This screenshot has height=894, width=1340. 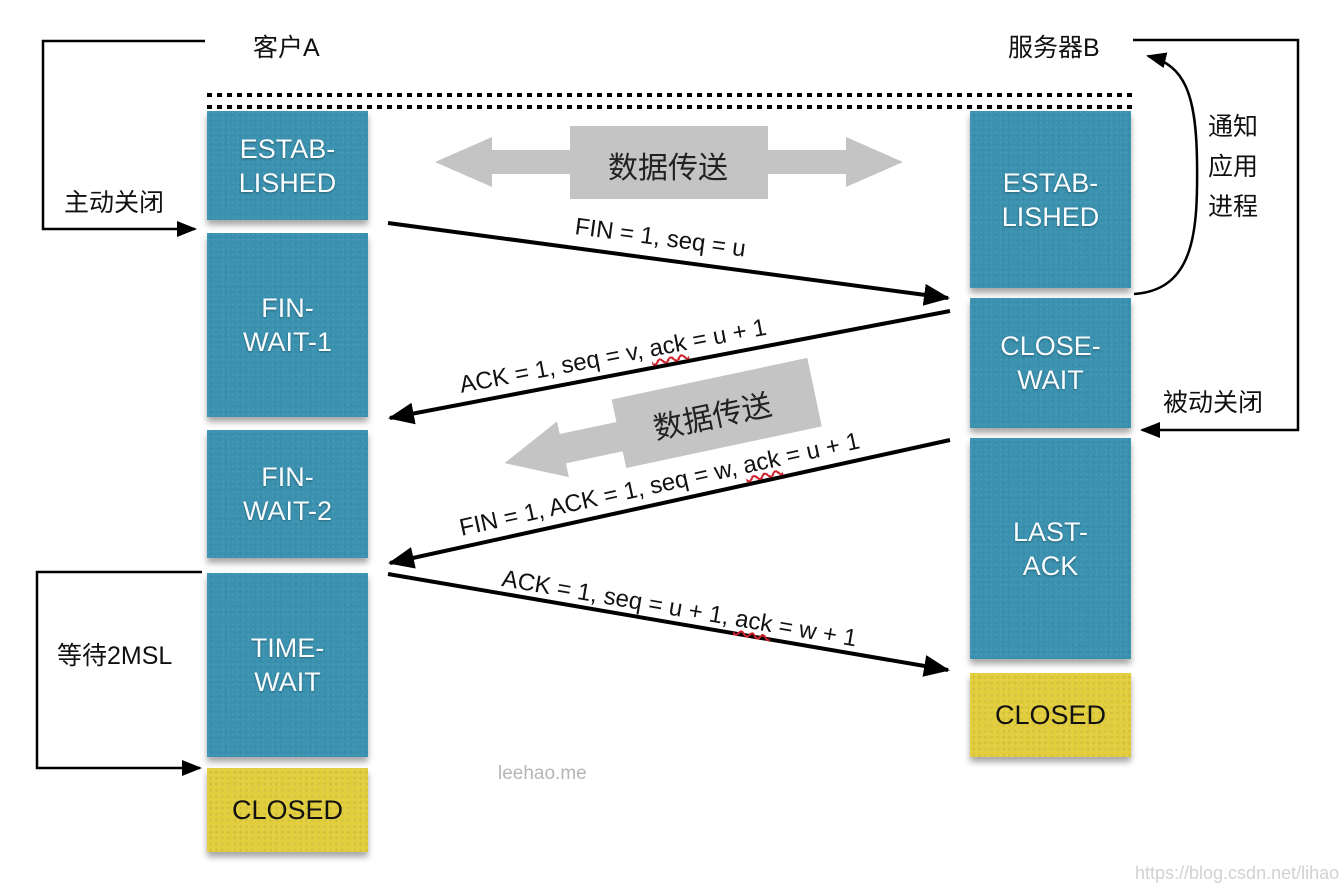 What do you see at coordinates (668, 168) in the screenshot?
I see `data-transfer-label: 数据传送` at bounding box center [668, 168].